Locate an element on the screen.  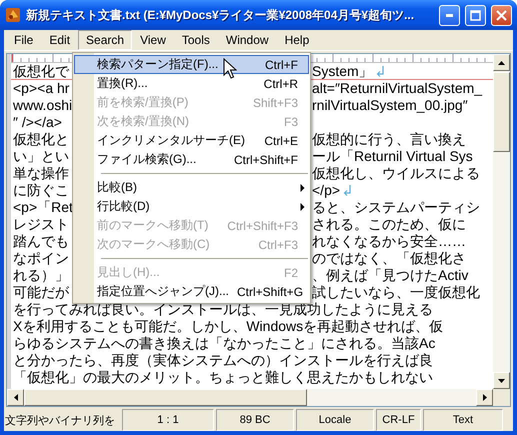
menu-item: Help is located at coordinates (297, 40).